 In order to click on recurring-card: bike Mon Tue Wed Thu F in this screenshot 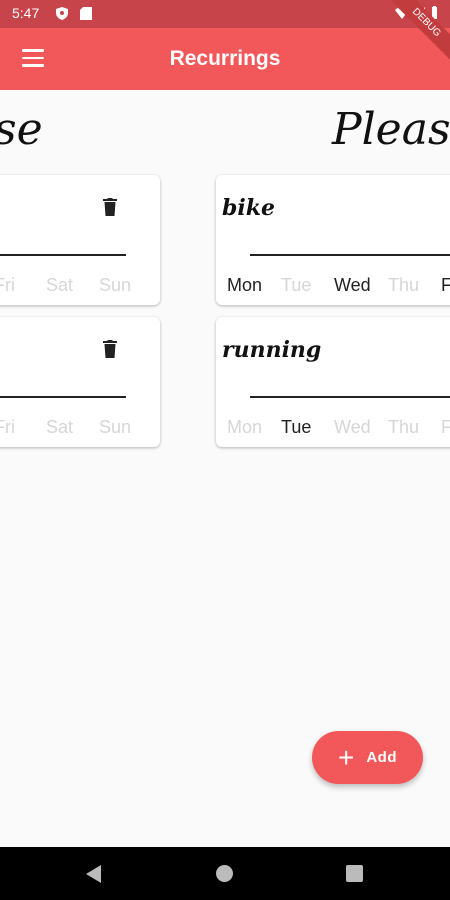, I will do `click(333, 240)`.